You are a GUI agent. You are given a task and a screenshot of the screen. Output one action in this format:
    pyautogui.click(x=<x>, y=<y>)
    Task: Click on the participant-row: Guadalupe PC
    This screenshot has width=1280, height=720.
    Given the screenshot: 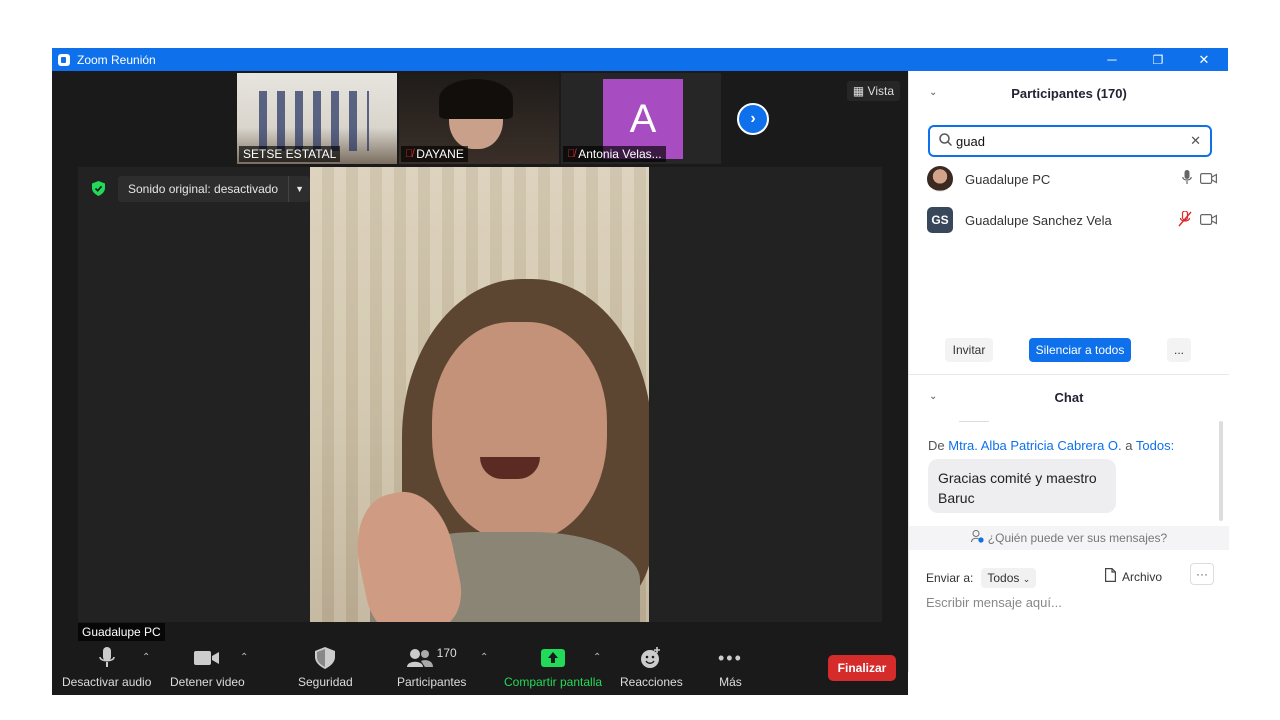 What is the action you would take?
    pyautogui.click(x=1072, y=179)
    